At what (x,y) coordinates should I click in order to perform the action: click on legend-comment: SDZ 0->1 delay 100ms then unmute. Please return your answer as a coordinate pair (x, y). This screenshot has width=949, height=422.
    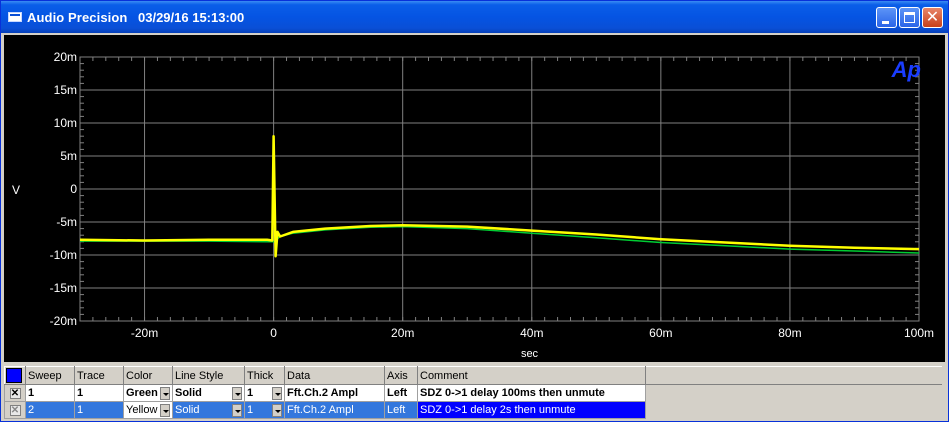
    Looking at the image, I should click on (531, 393).